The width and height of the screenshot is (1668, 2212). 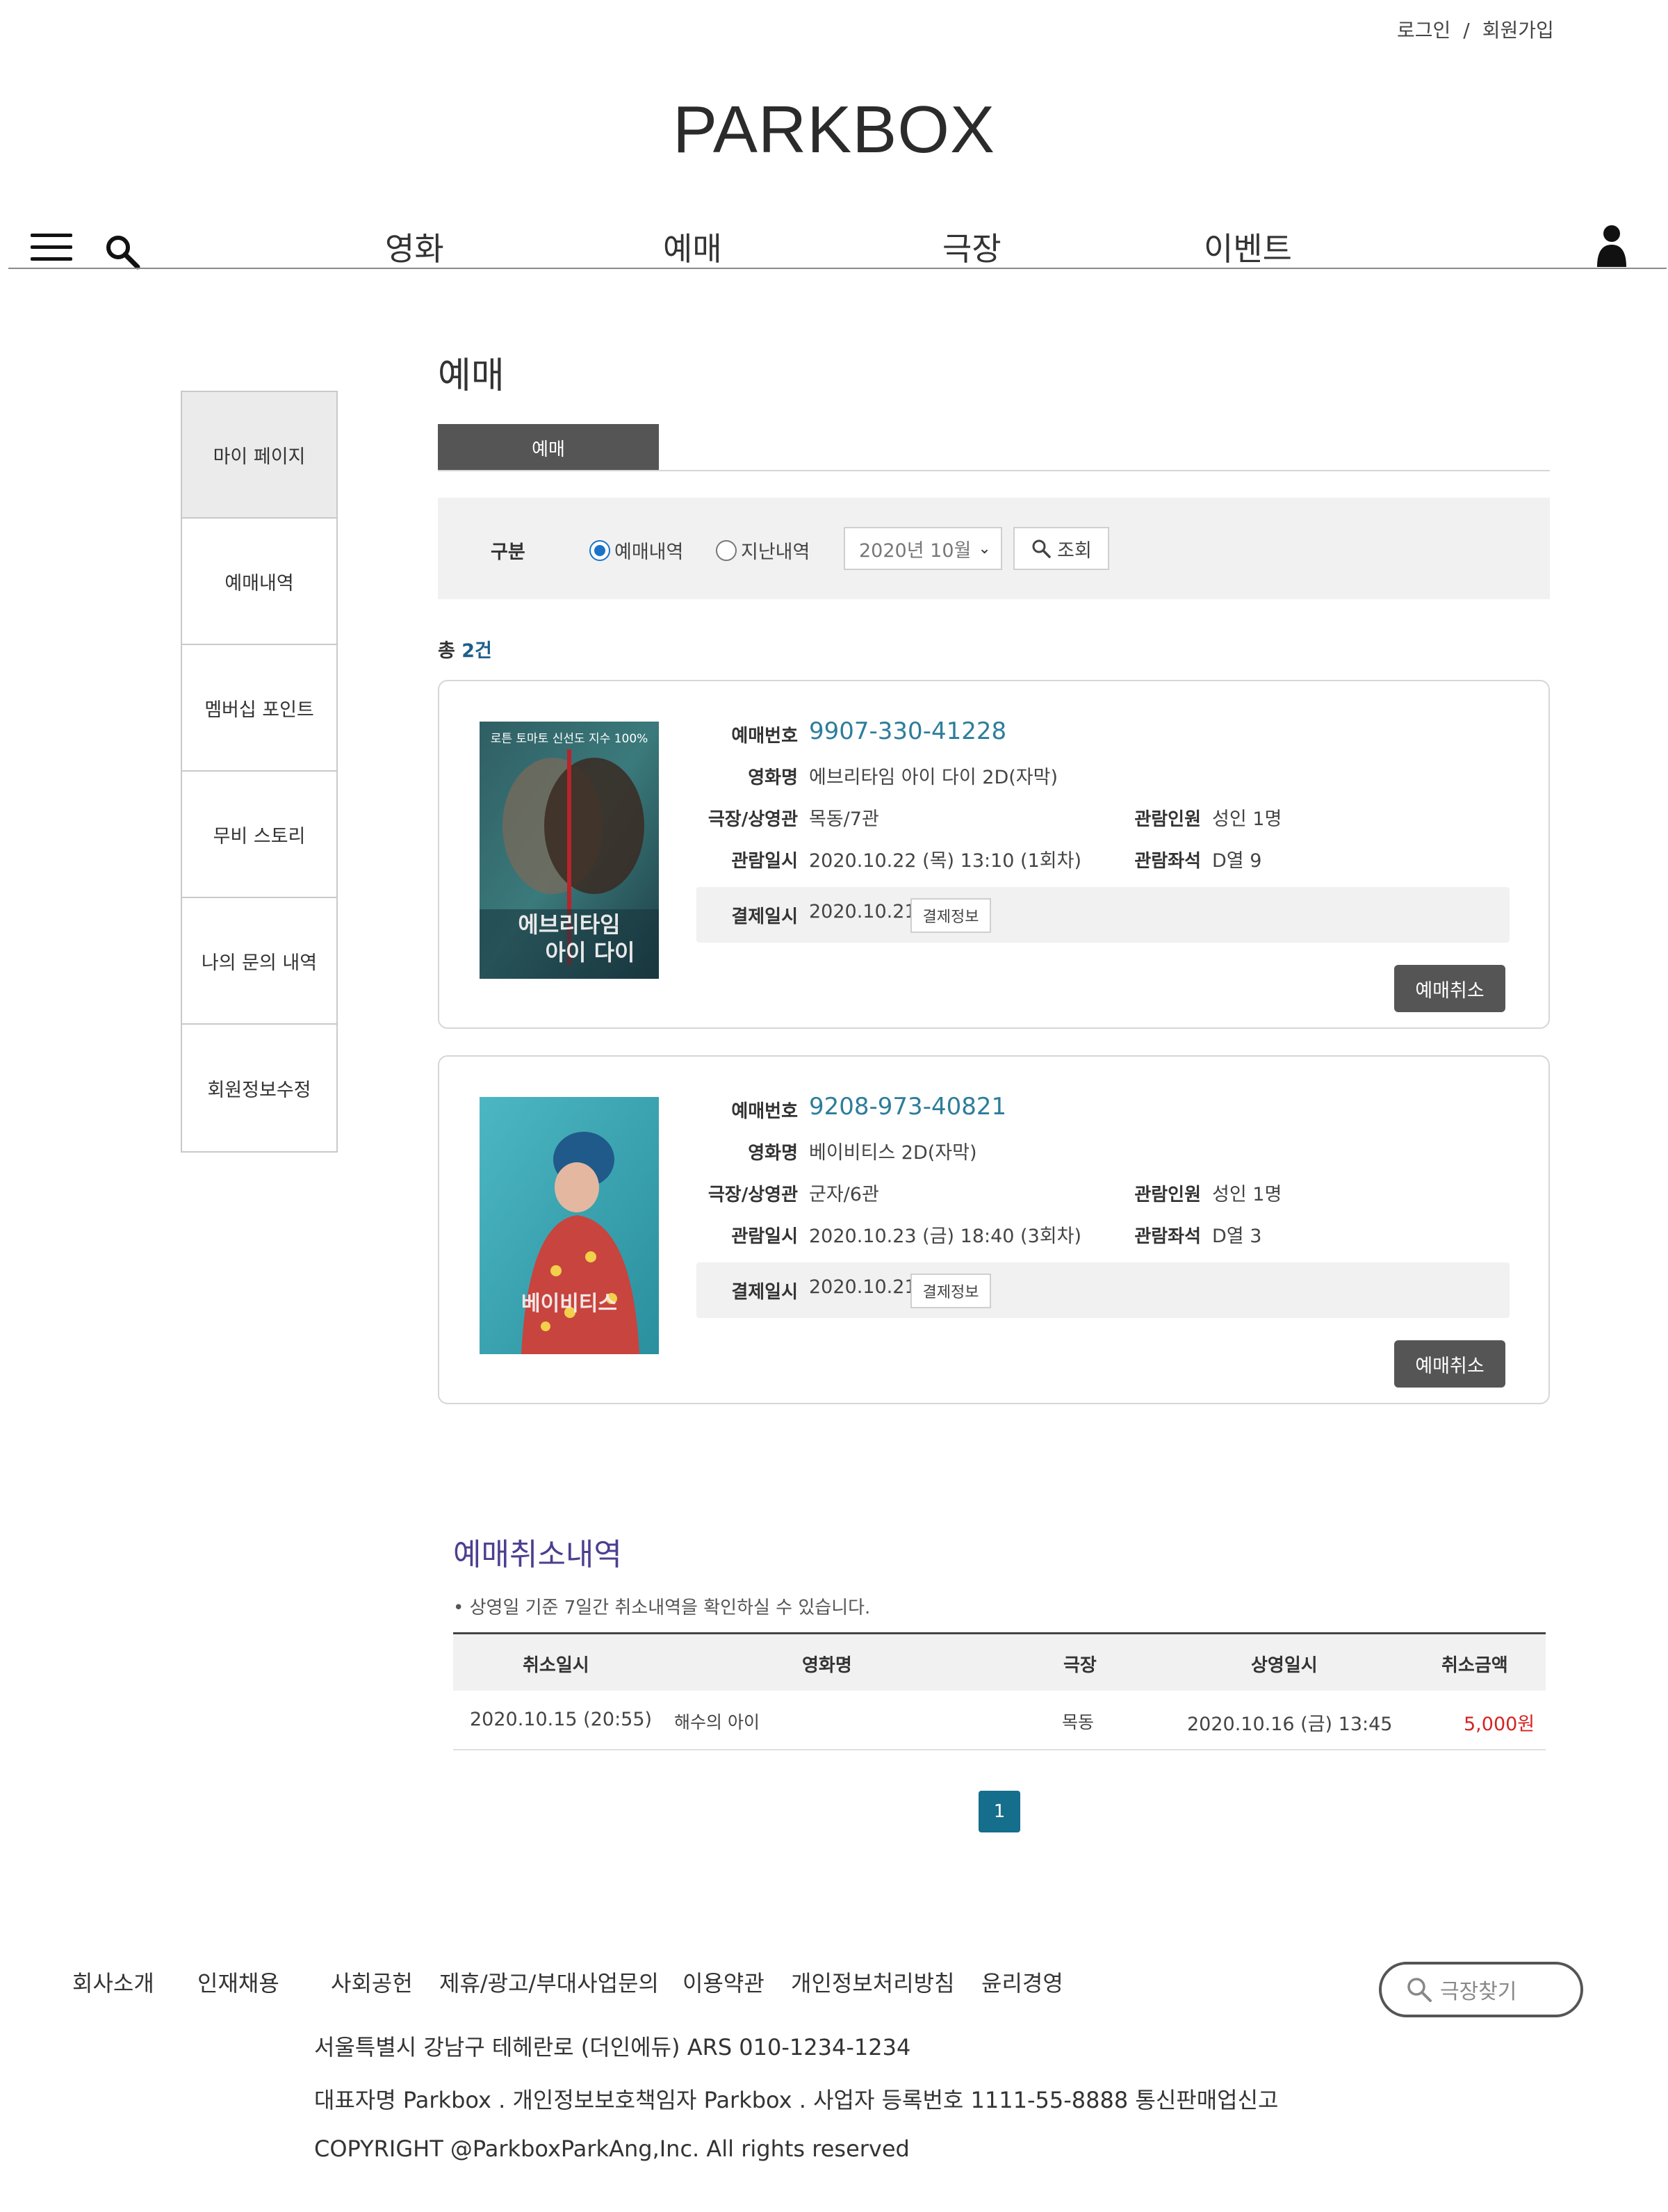 I want to click on movie-name: 에브리타임 아이 다이 2D(자막), so click(x=933, y=777).